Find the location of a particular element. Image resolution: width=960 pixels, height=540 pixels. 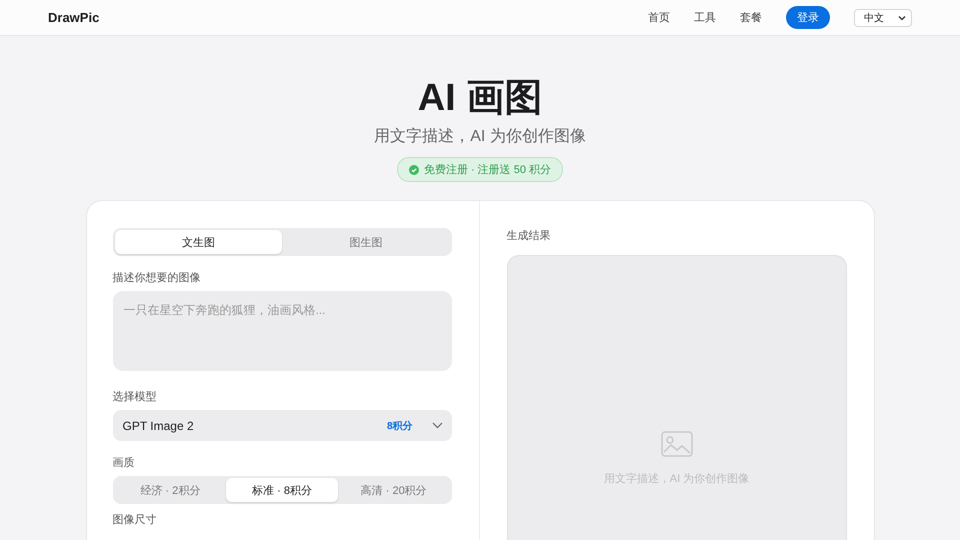

cost-tag: 8积分 is located at coordinates (399, 425).